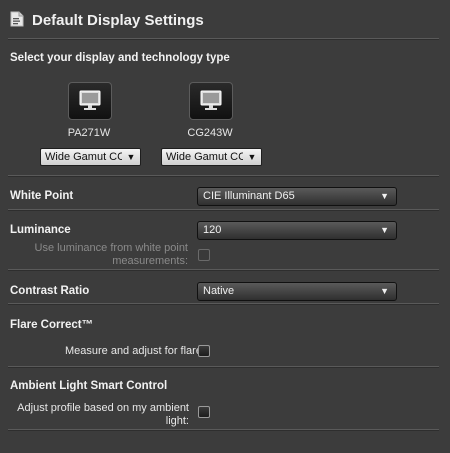  I want to click on white-point-dropdown: CIE Illuminant D65 ▼, so click(297, 196).